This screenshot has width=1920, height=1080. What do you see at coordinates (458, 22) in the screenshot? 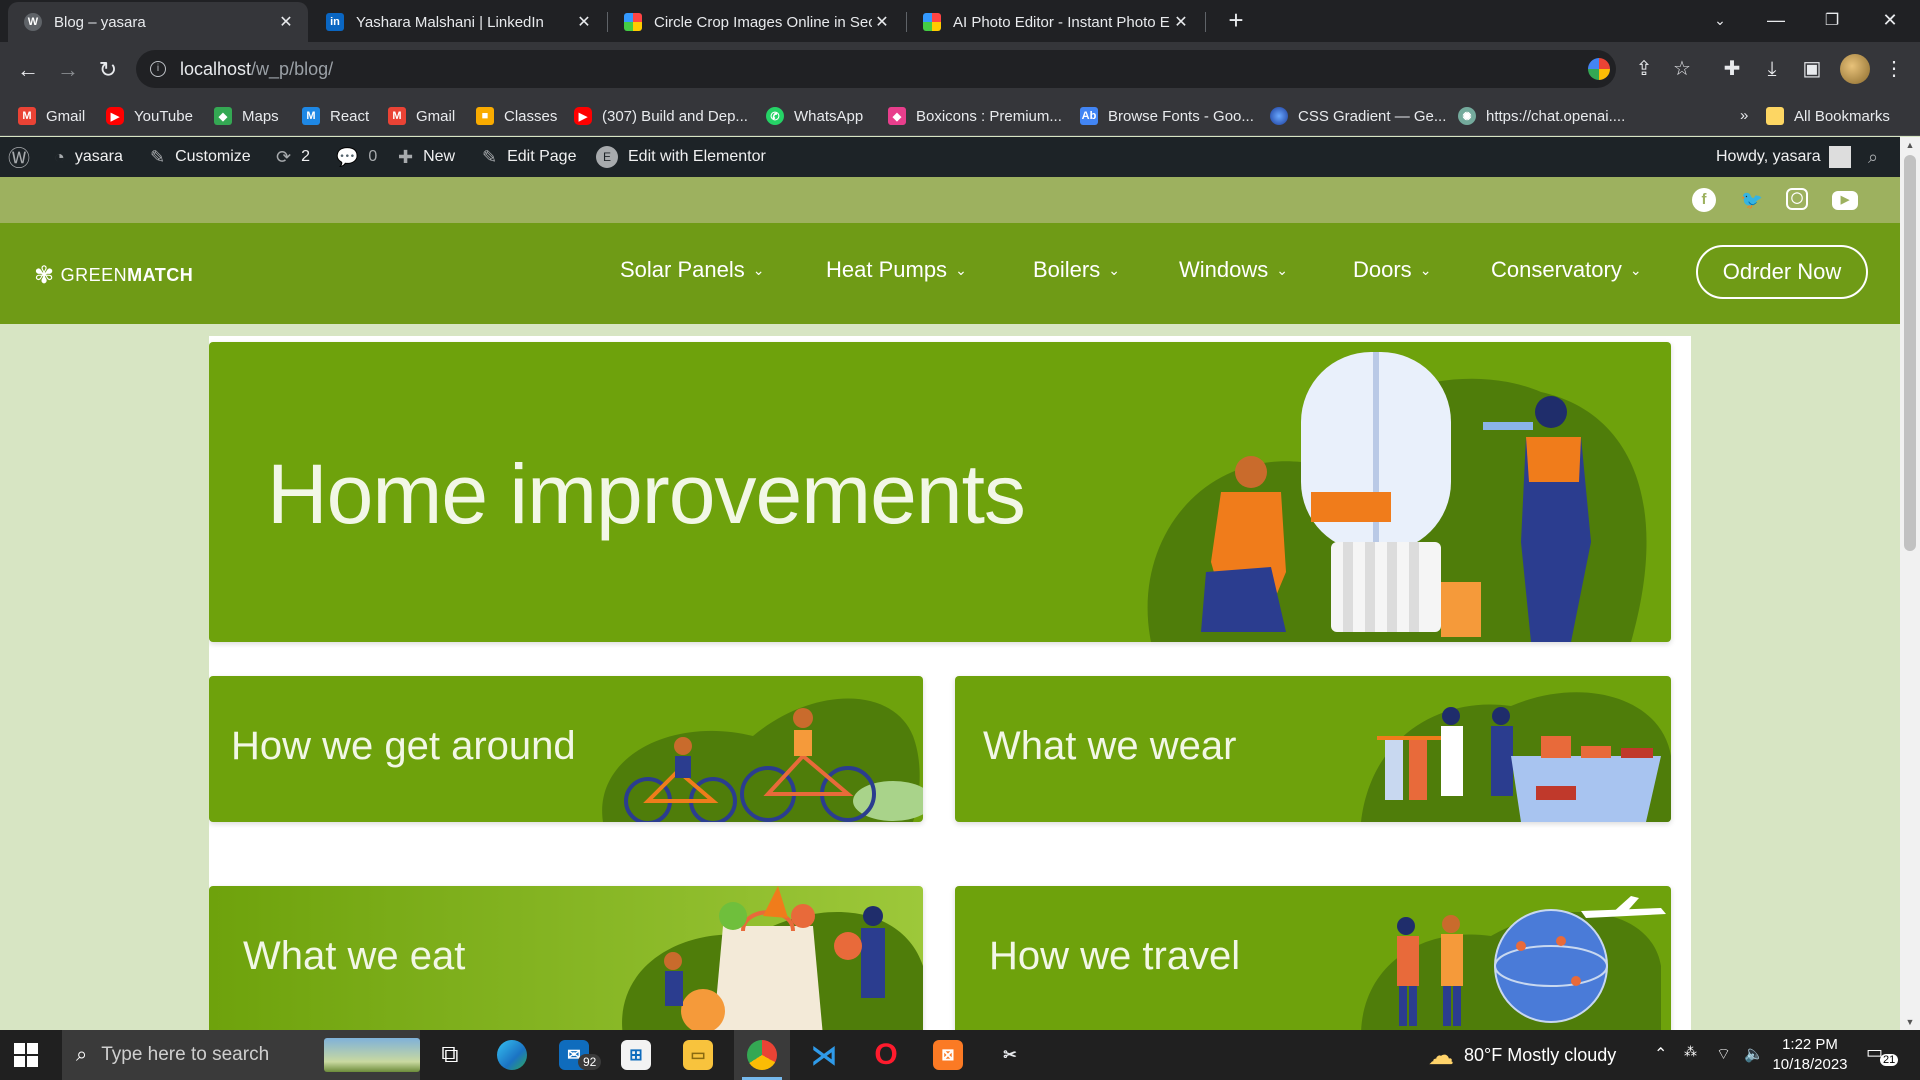
I see `tab-linkedin: in Yashara Malshani | LinkedIn ✕` at bounding box center [458, 22].